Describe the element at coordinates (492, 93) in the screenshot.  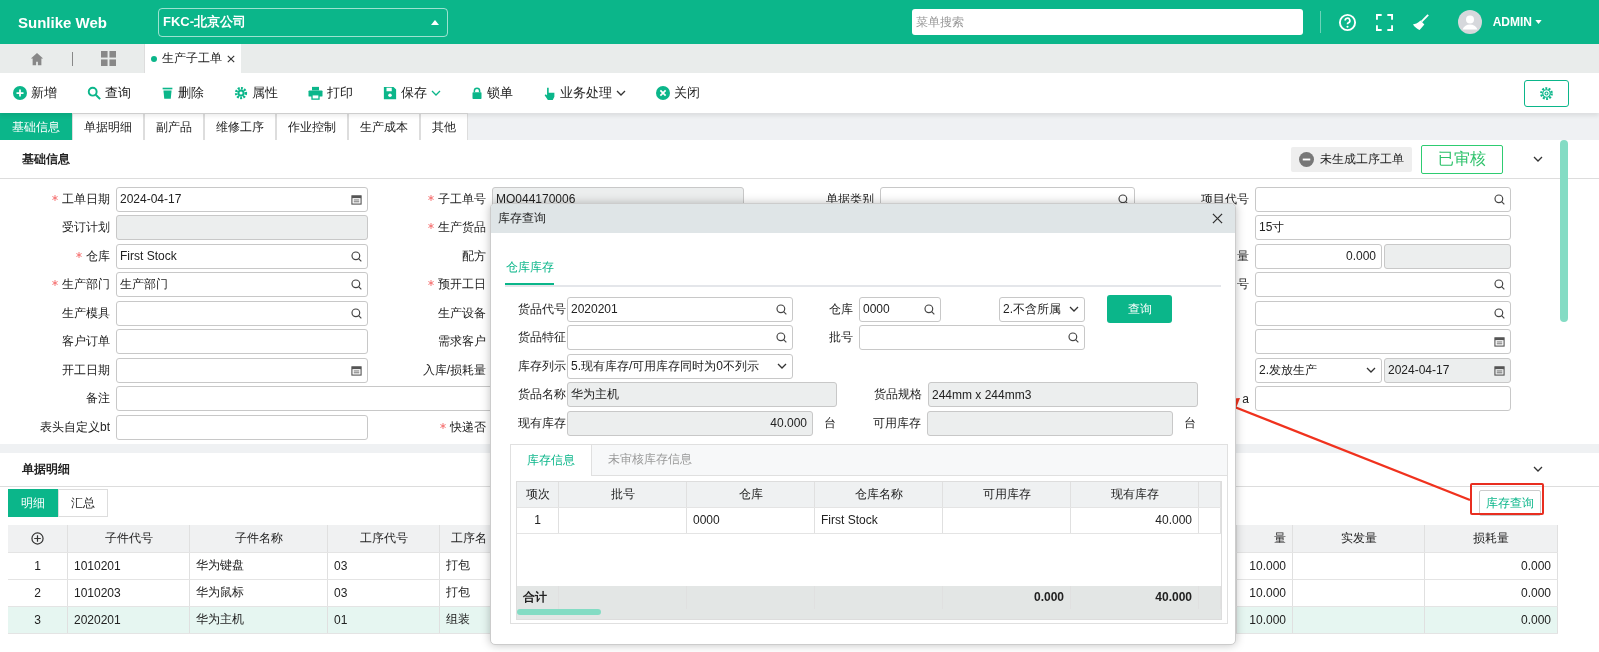
I see `toolbar-button: 锁单` at that location.